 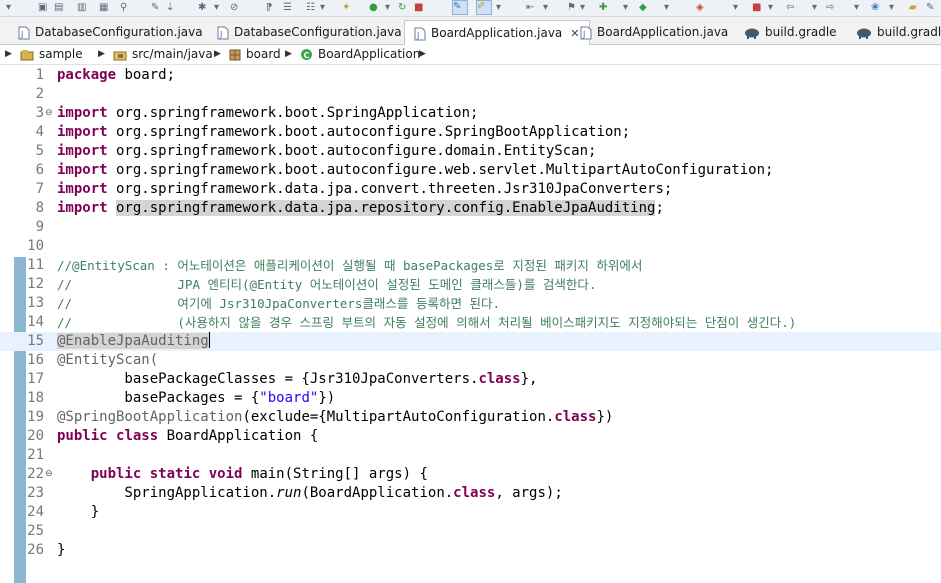 I want to click on toggle-mark-icon: ✎, so click(x=155, y=7).